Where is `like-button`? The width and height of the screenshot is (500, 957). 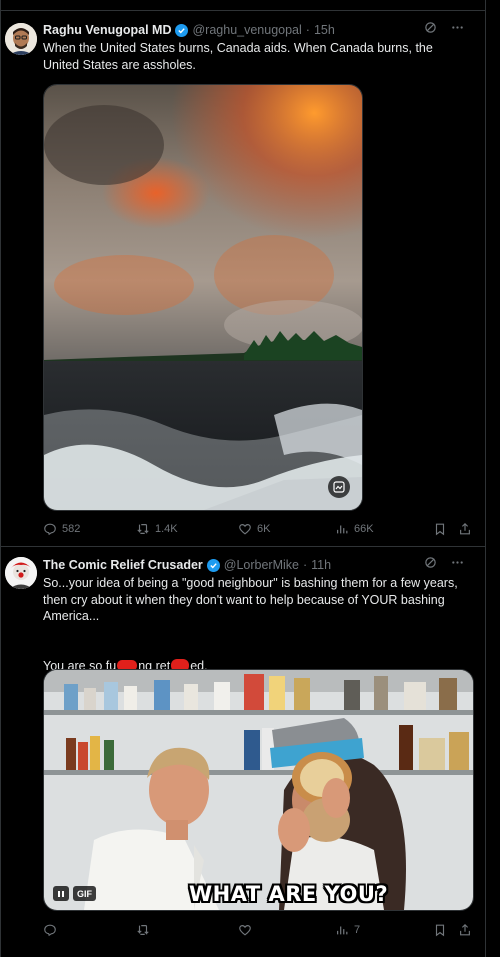
like-button is located at coordinates (247, 930).